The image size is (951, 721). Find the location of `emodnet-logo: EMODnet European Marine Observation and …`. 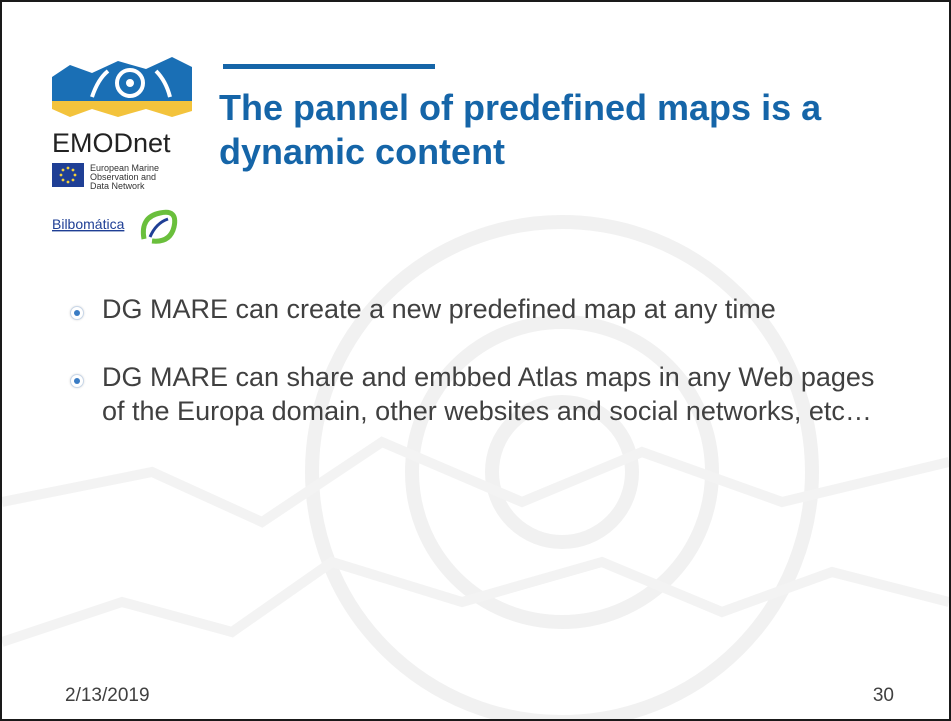

emodnet-logo: EMODnet European Marine Observation and … is located at coordinates (122, 150).